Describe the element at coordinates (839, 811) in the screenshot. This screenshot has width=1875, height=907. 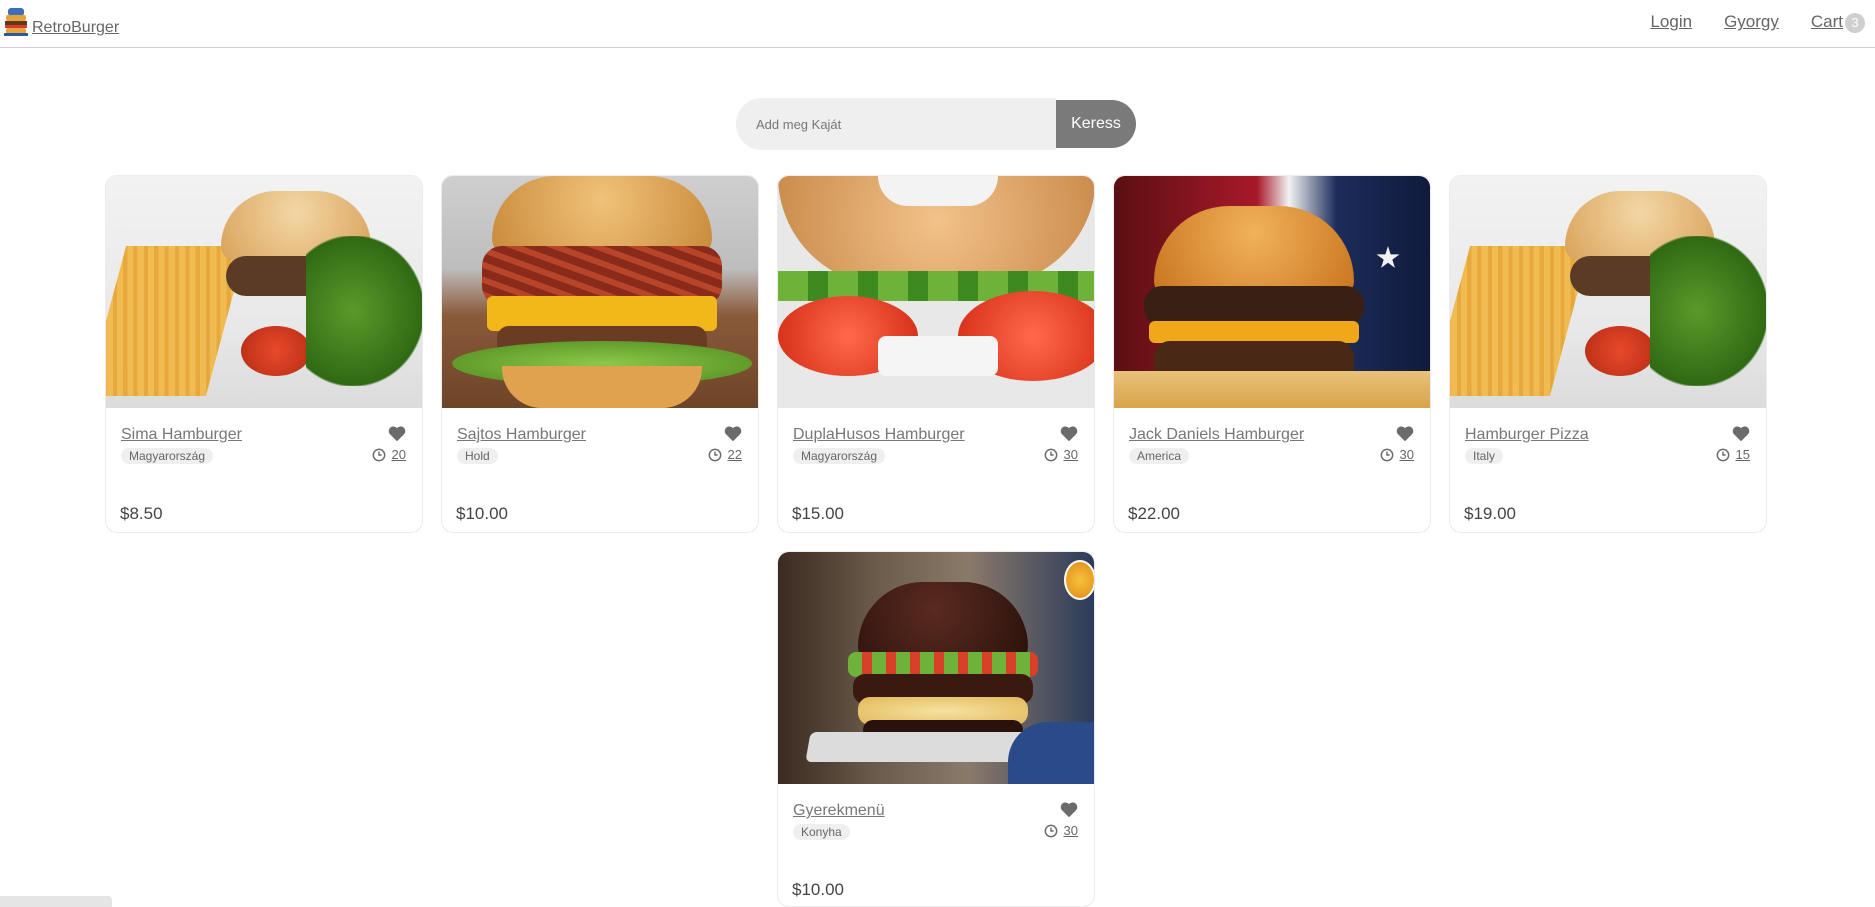
I see `product-name: Gyerekmenü` at that location.